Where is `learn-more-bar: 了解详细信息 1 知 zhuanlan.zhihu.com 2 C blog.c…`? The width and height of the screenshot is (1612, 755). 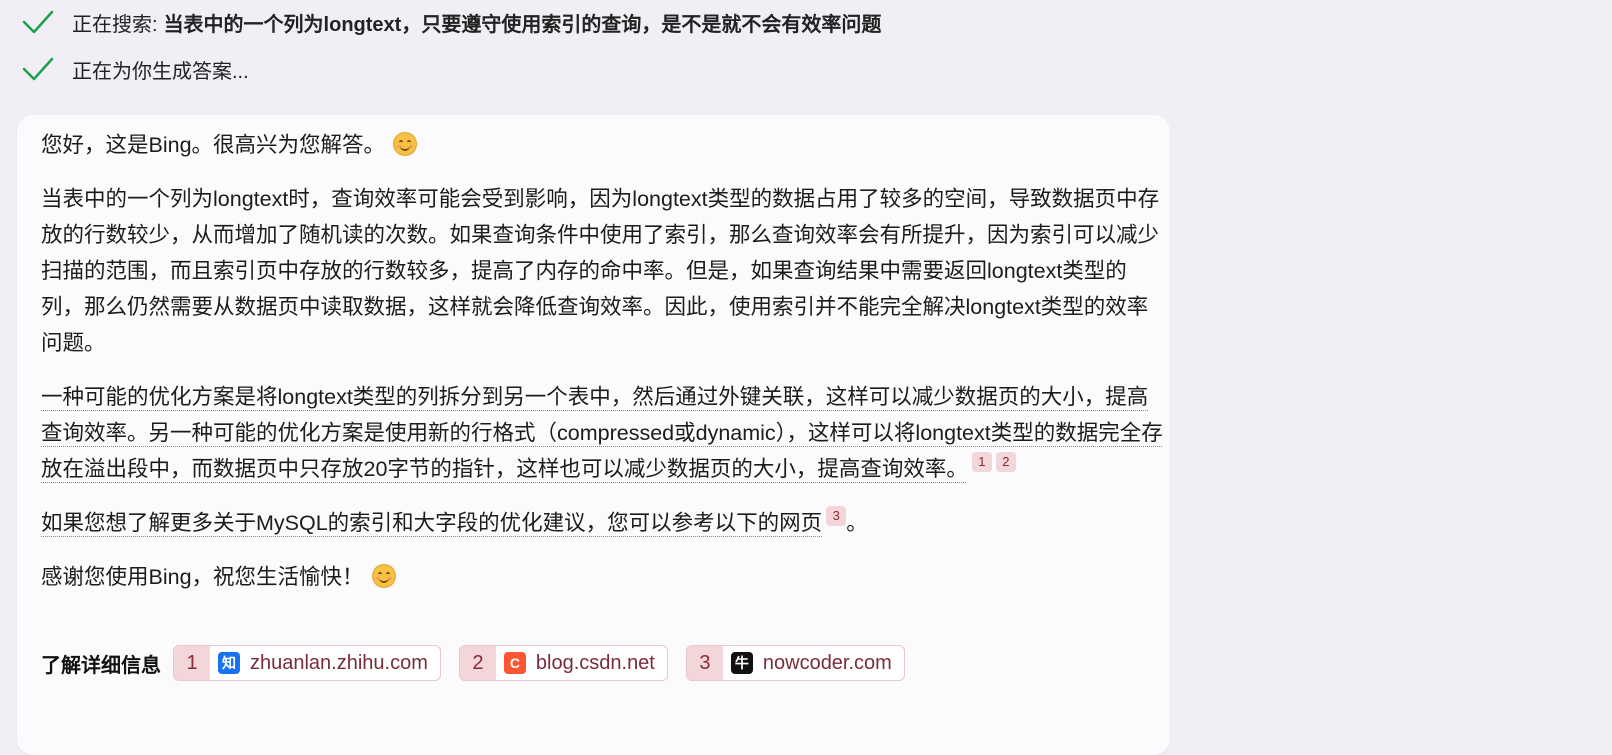 learn-more-bar: 了解详细信息 1 知 zhuanlan.zhihu.com 2 C blog.c… is located at coordinates (482, 663).